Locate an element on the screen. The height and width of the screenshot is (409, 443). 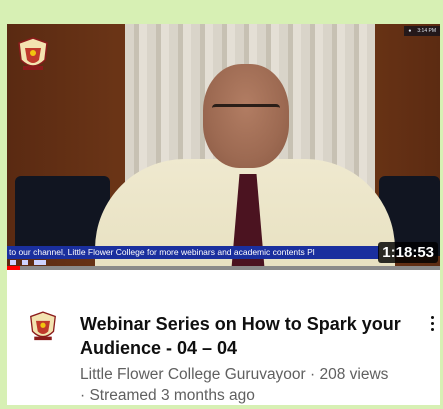
progress-bar is located at coordinates (223, 268).